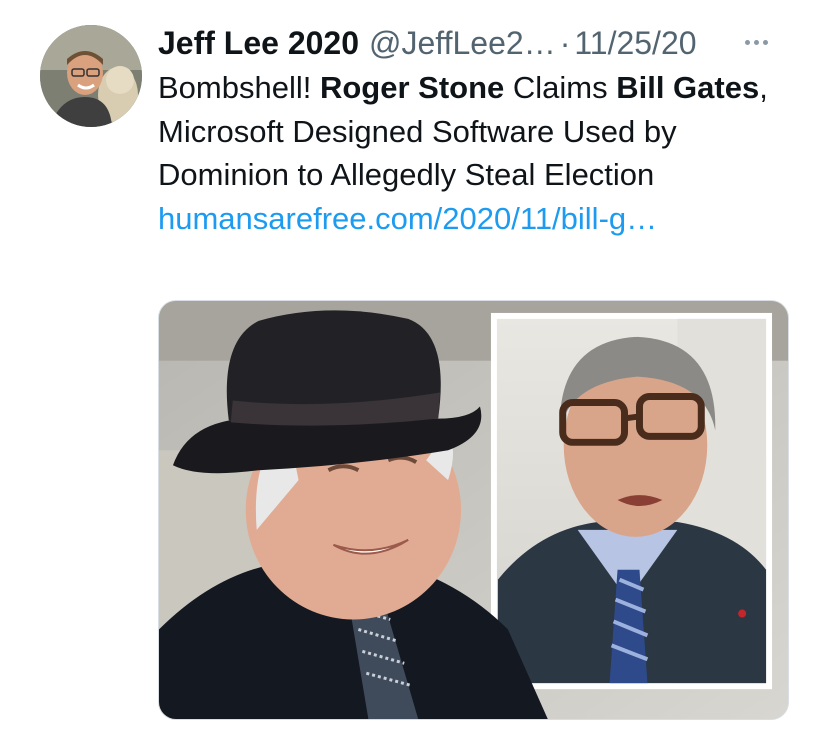  I want to click on tweet-header: Jeff Lee 2020 @JeffLee2… · 11/25/20, so click(473, 43).